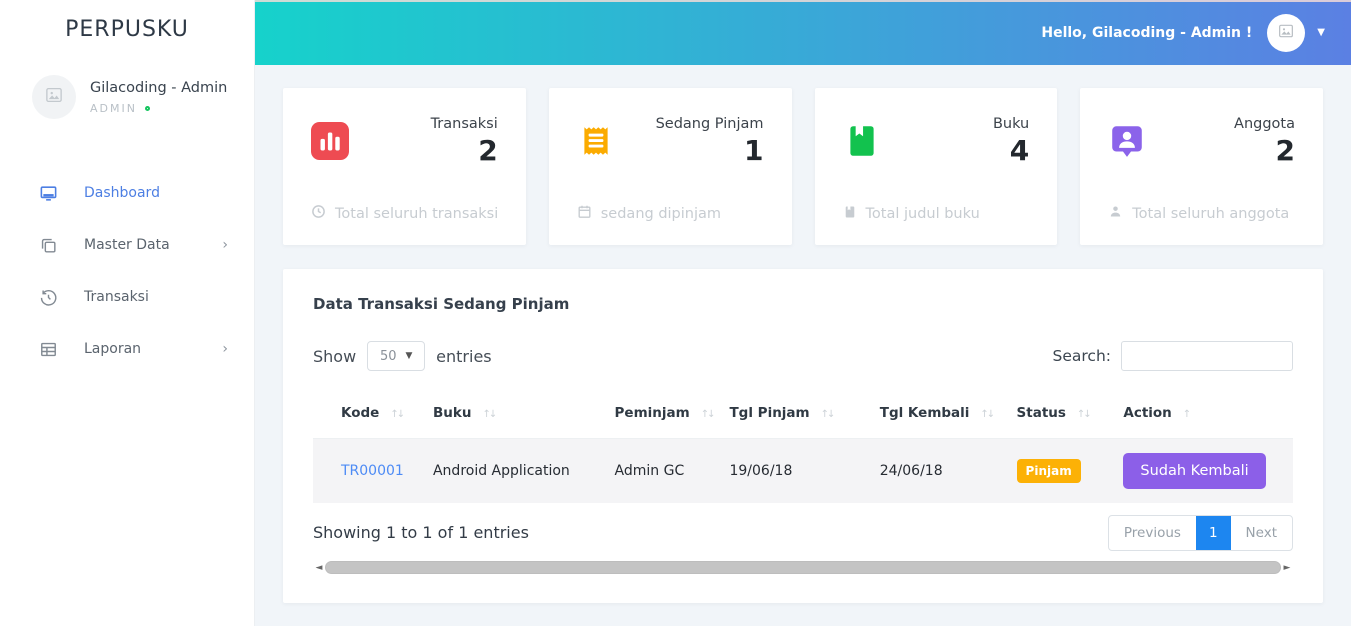 The height and width of the screenshot is (626, 1351). I want to click on horizontal-scrollbar: ◄ ►, so click(803, 568).